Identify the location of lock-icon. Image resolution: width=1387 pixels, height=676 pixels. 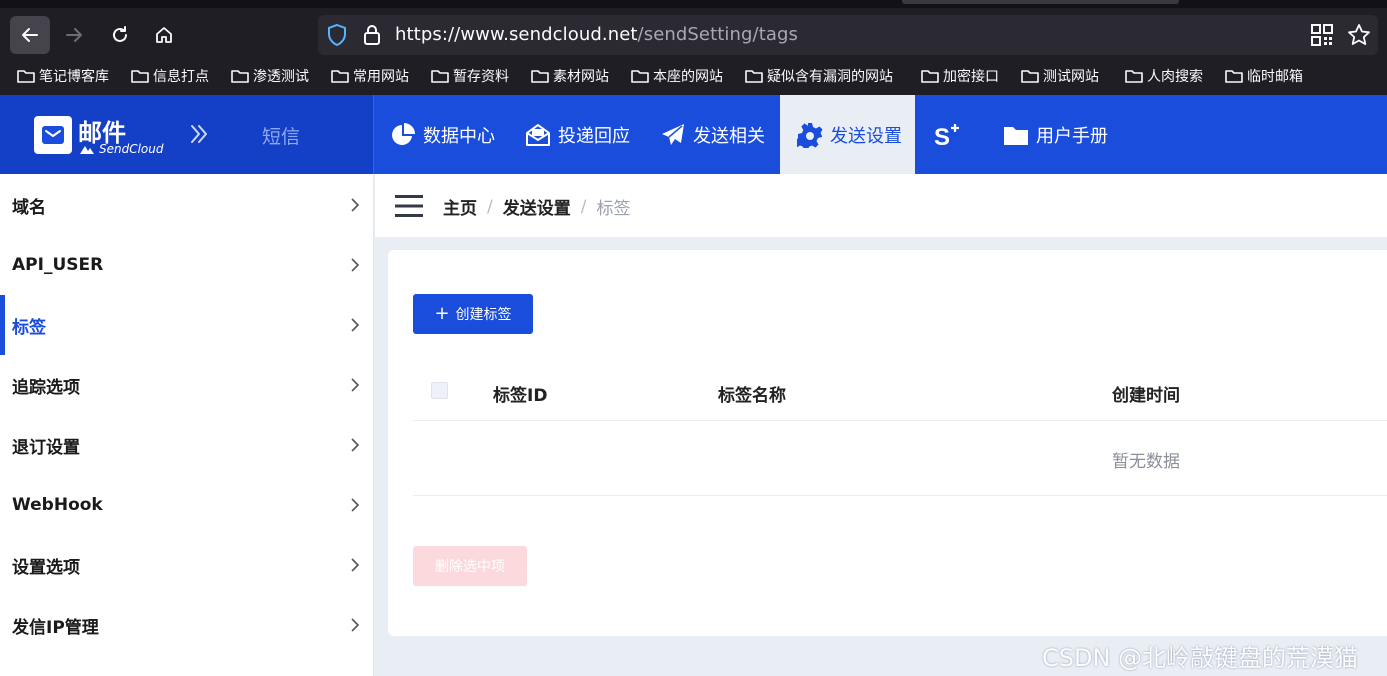
(372, 35).